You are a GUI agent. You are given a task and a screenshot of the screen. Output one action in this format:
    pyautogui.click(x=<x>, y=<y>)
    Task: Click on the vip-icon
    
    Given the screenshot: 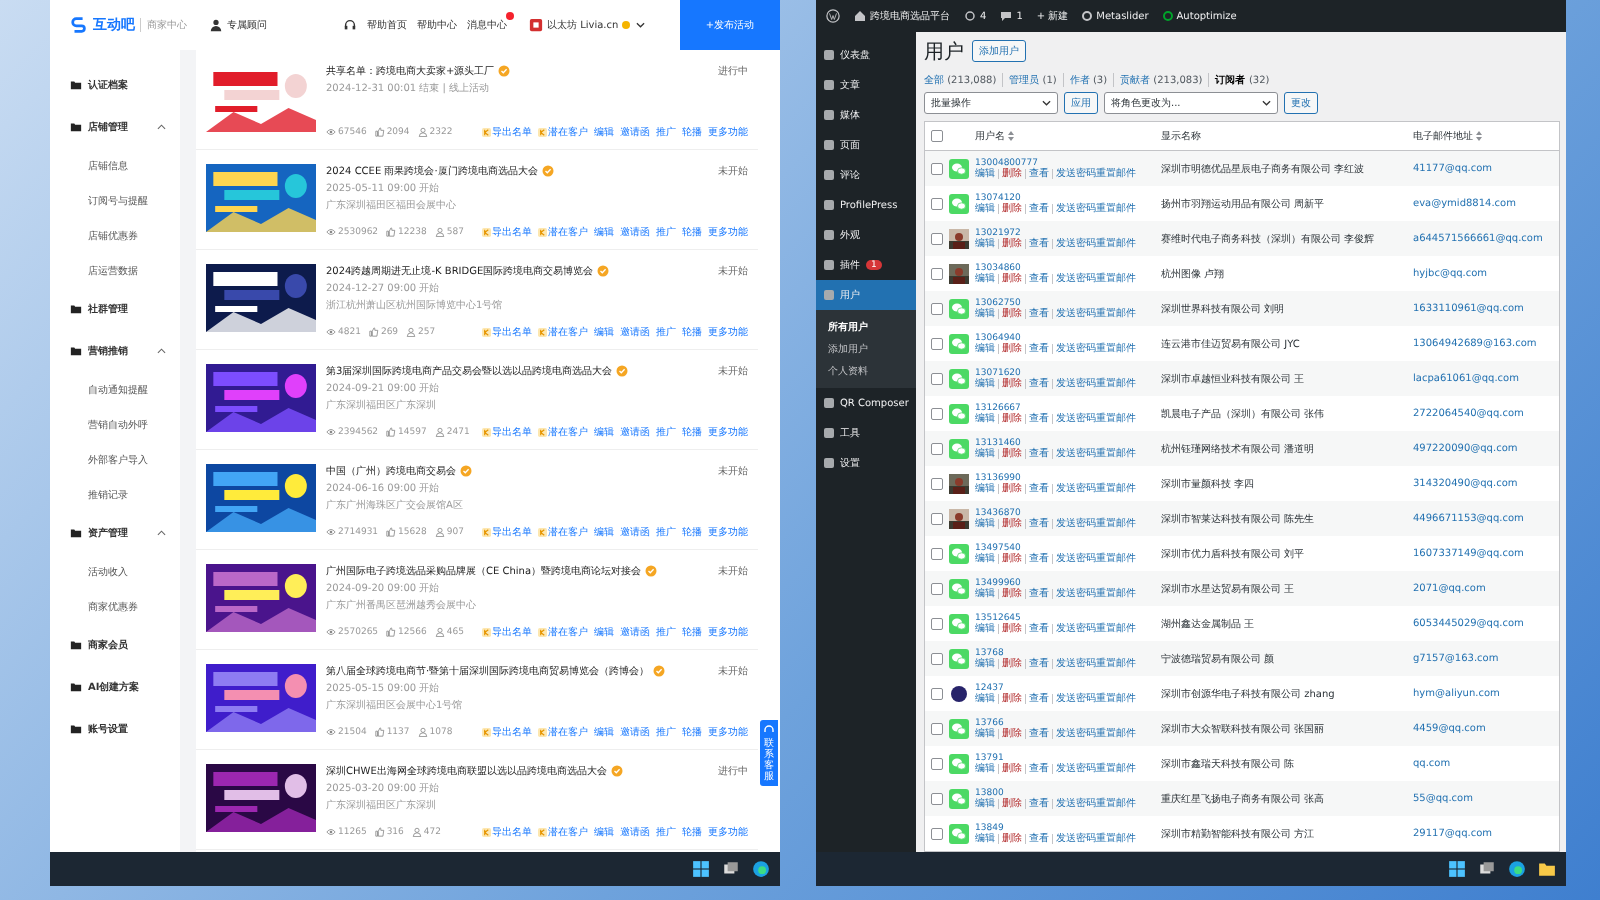 What is the action you would take?
    pyautogui.click(x=626, y=25)
    